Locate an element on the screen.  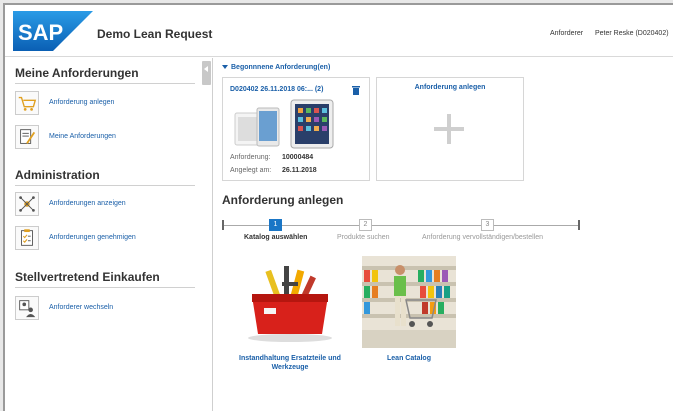
catalog-label: Instandhaltung Ersatzteile und Werkzeuge is located at coordinates (290, 363).